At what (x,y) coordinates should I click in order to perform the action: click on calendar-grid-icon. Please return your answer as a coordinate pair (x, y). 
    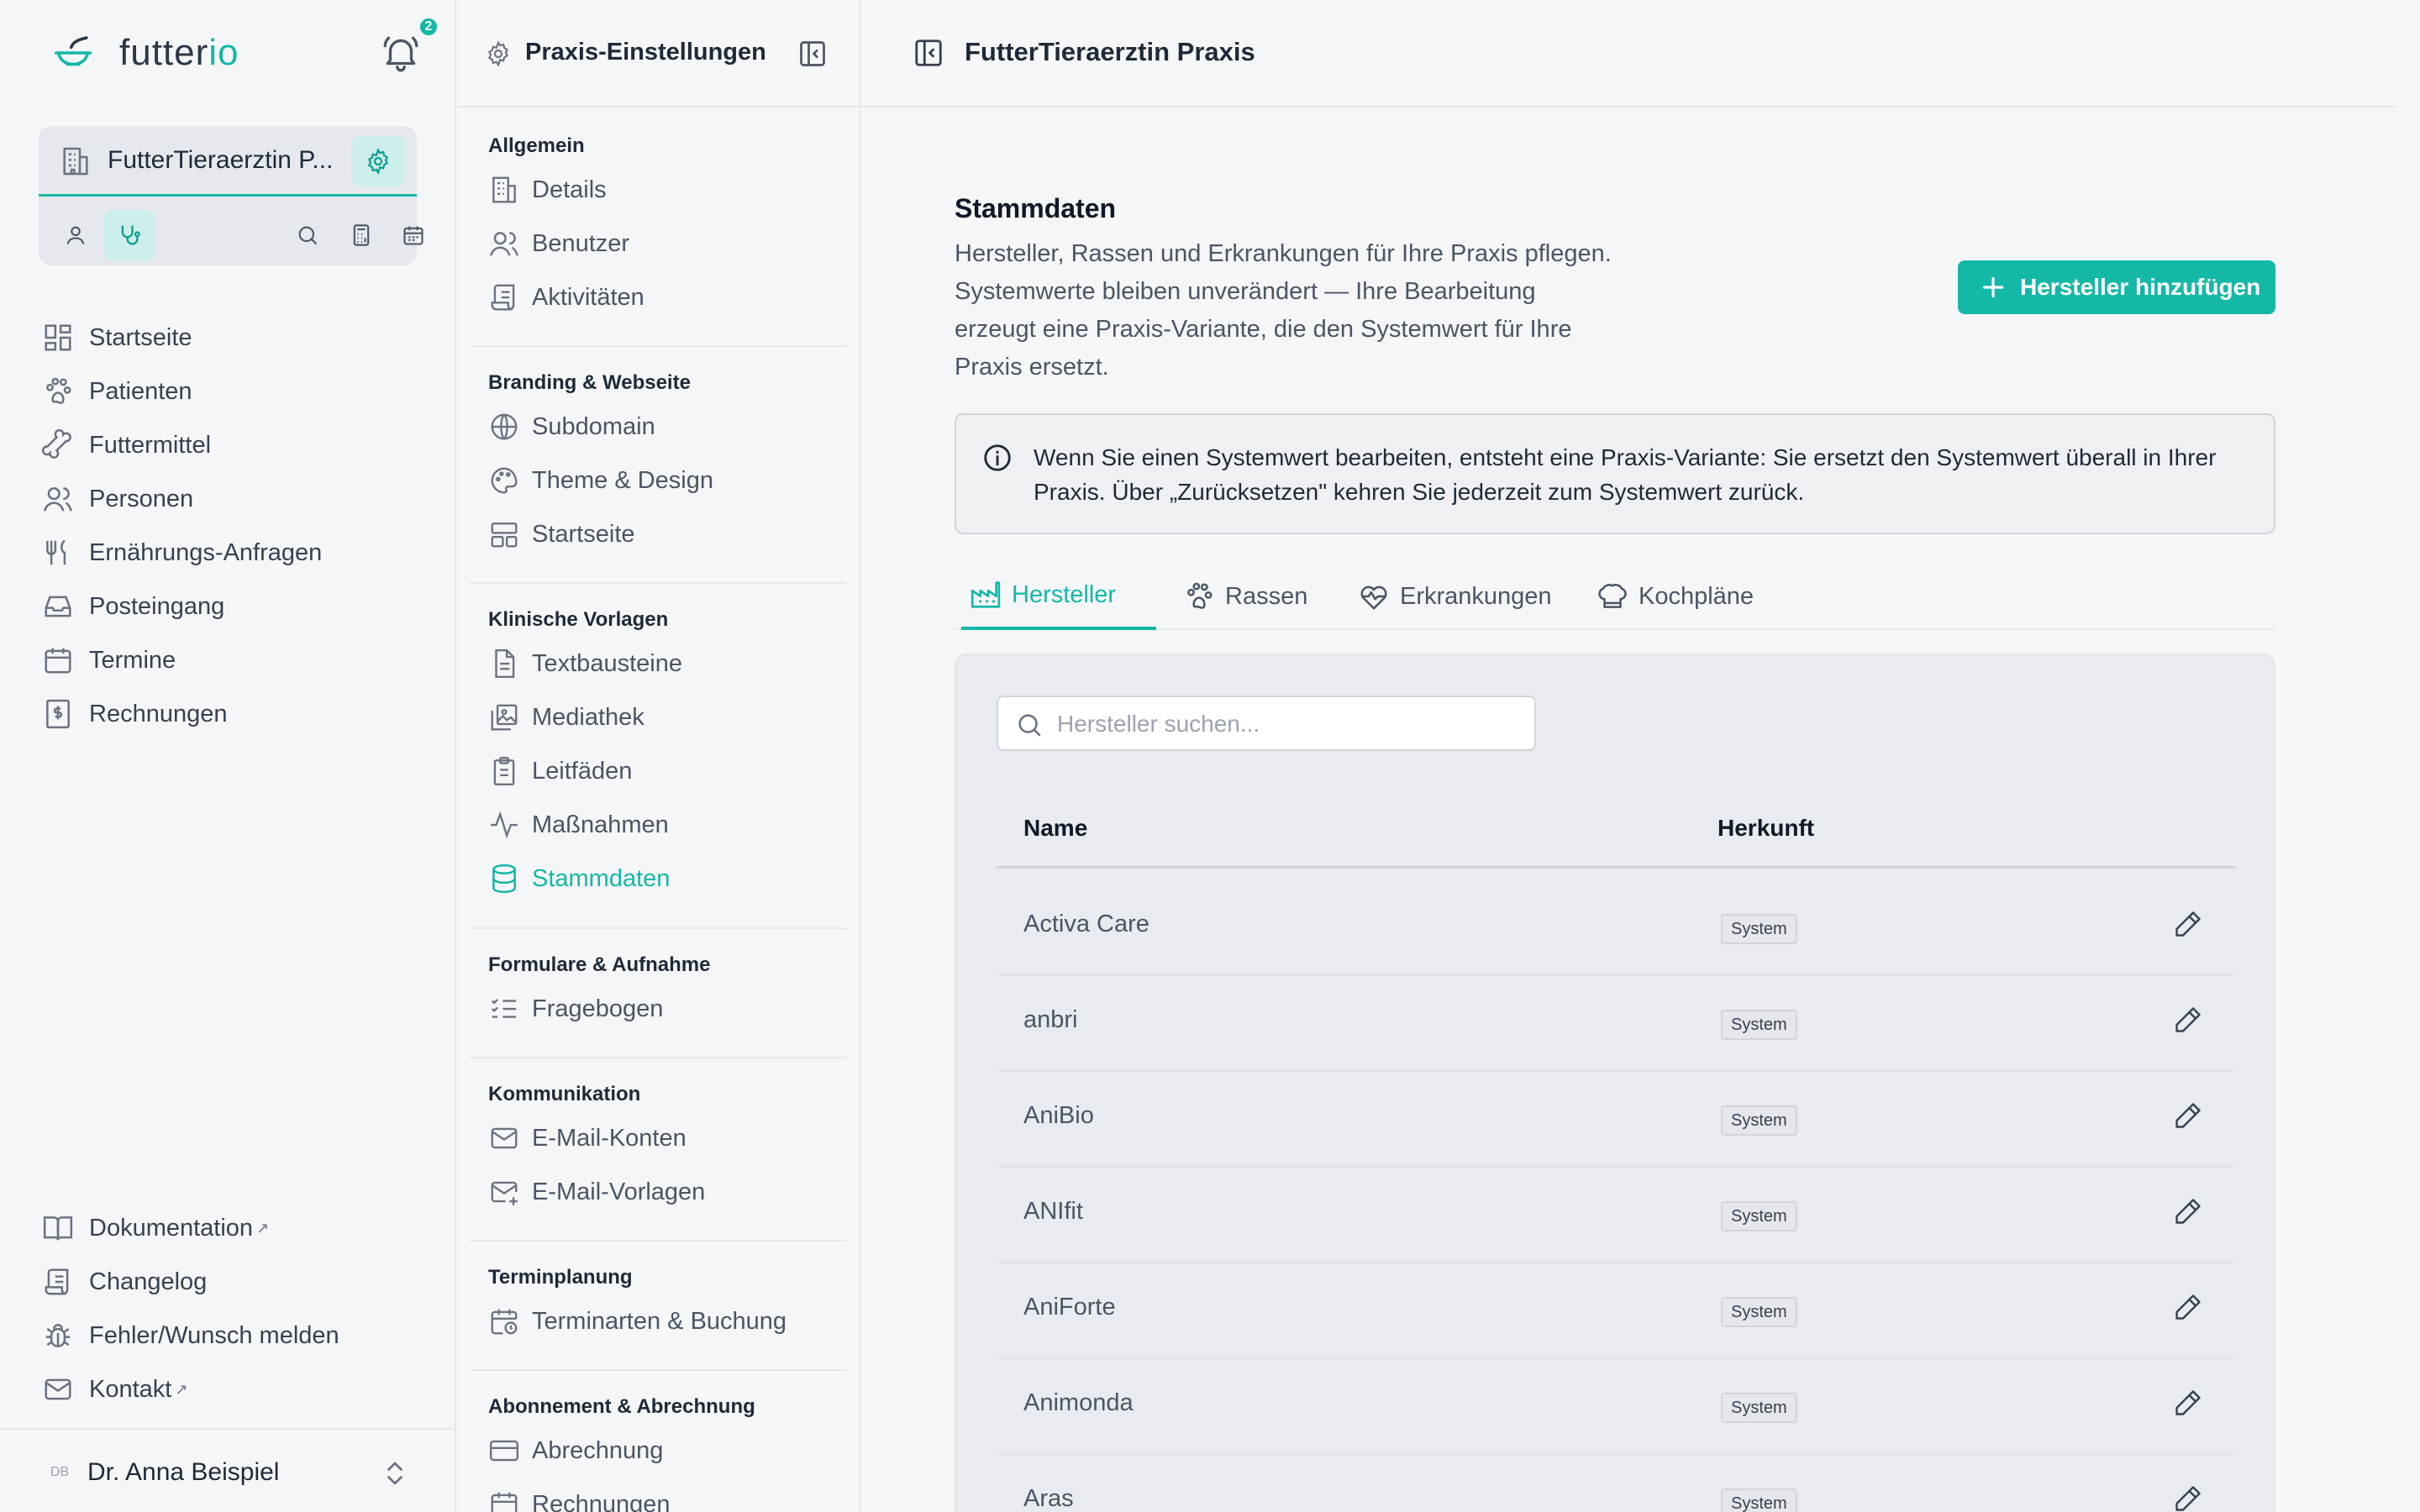
    Looking at the image, I should click on (413, 235).